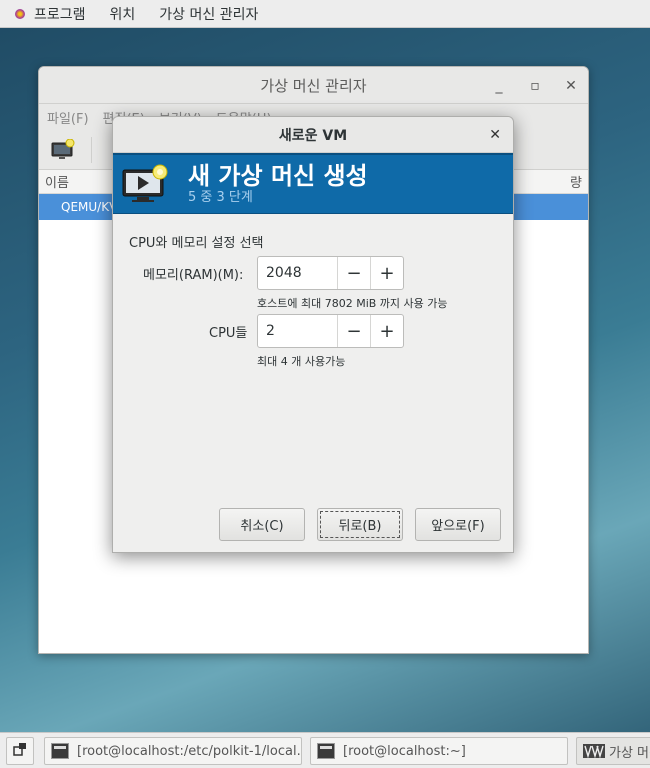 Image resolution: width=650 pixels, height=768 pixels. Describe the element at coordinates (278, 176) in the screenshot. I see `banner-title: 새 가상 머신 생성` at that location.